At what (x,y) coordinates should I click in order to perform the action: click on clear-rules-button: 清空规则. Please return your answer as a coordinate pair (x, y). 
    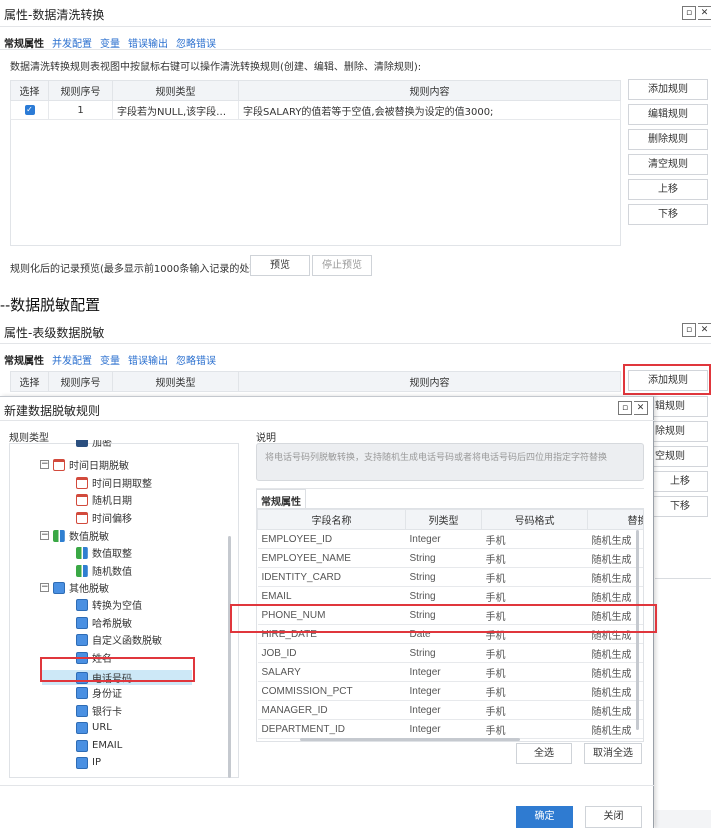
    Looking at the image, I should click on (668, 164).